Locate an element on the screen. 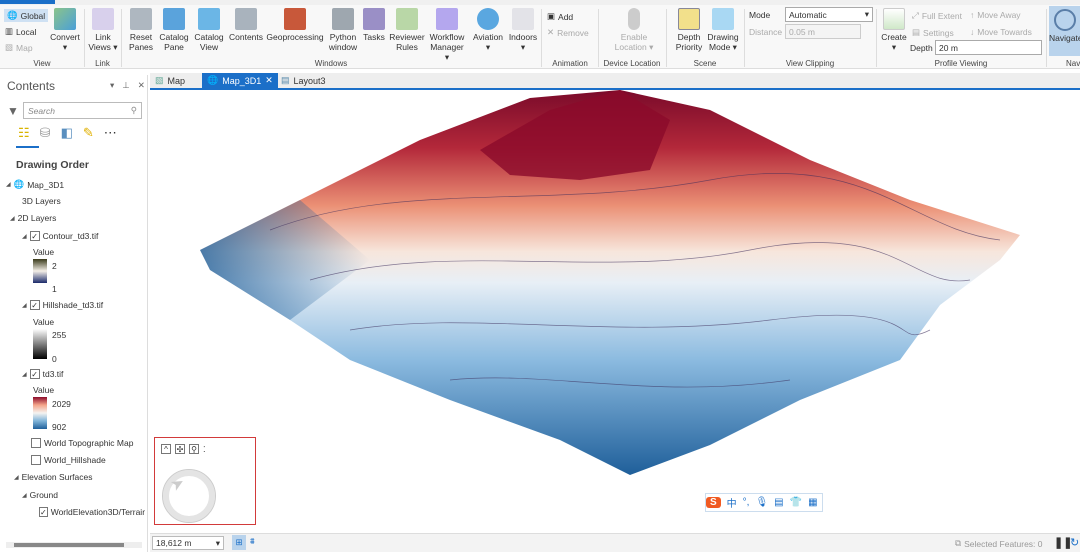 The height and width of the screenshot is (552, 1080). reset-panes-button: Reset Panes is located at coordinates (141, 30).